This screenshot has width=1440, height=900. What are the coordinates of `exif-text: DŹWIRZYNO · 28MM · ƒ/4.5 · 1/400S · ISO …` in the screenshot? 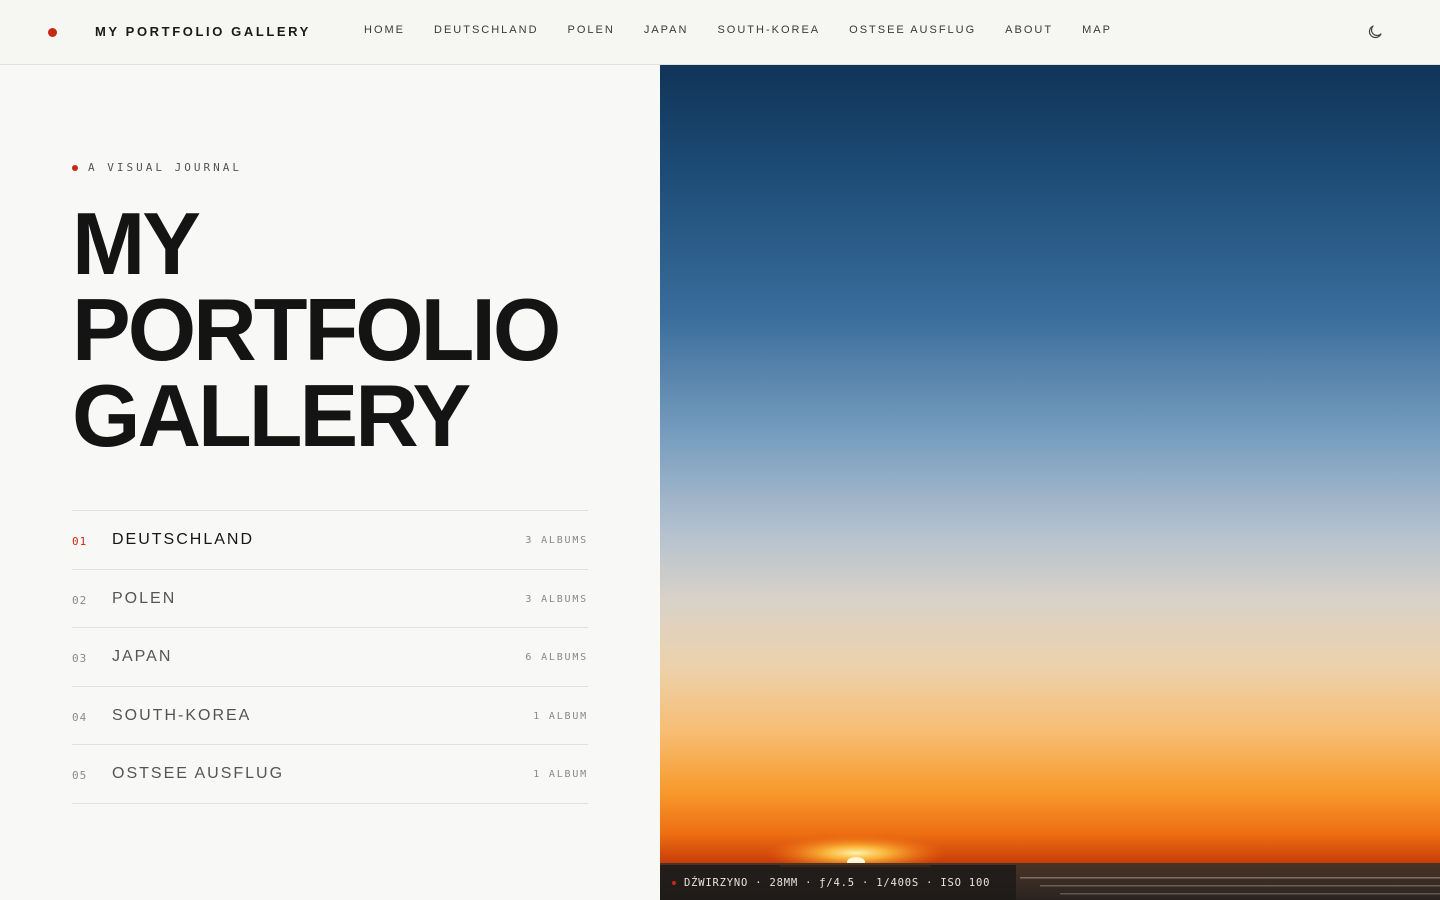 It's located at (837, 882).